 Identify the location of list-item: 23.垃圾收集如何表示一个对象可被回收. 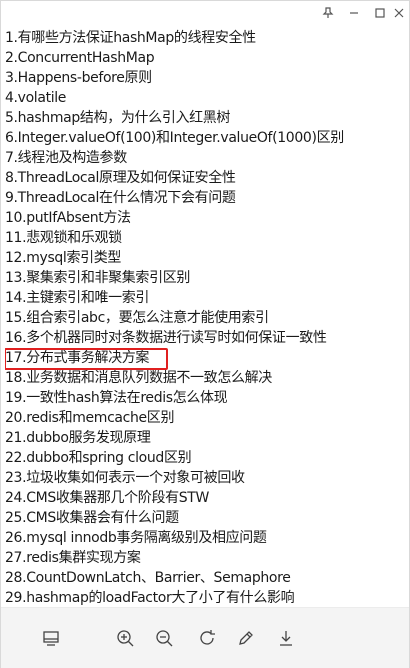
(125, 478).